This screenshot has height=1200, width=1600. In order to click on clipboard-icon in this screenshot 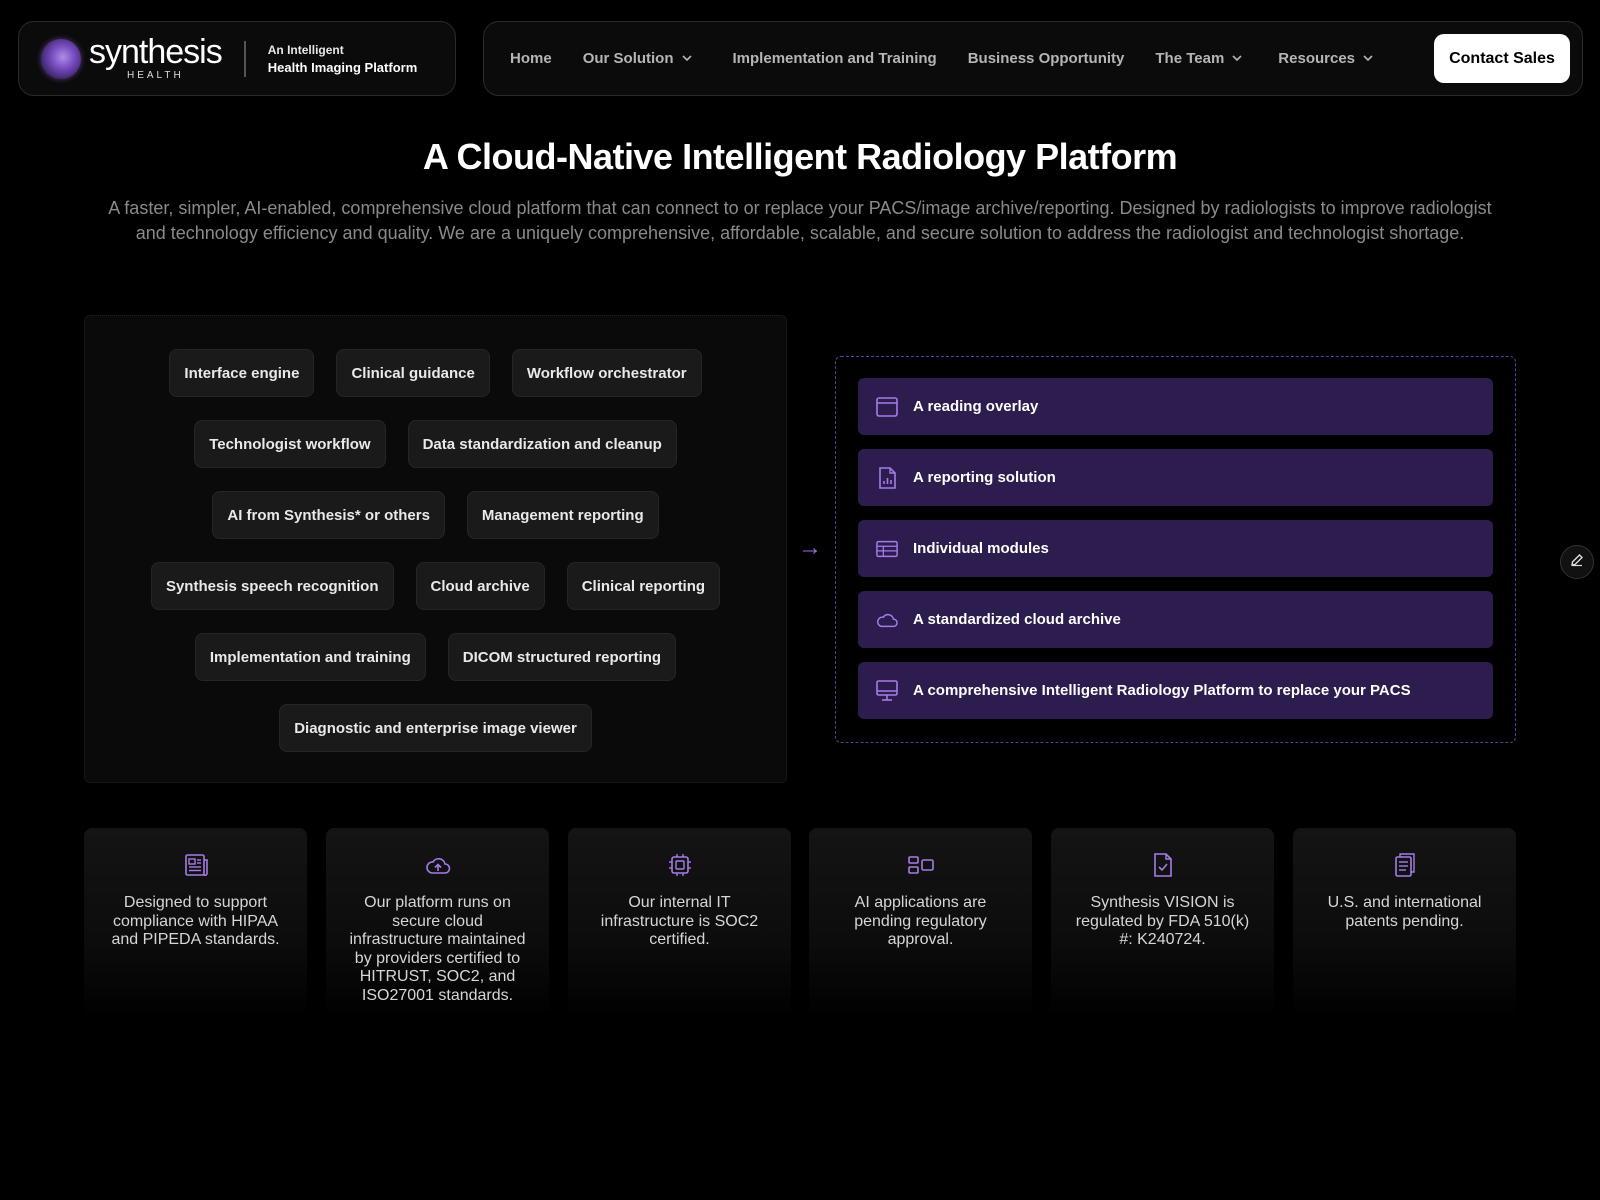, I will do `click(1404, 865)`.